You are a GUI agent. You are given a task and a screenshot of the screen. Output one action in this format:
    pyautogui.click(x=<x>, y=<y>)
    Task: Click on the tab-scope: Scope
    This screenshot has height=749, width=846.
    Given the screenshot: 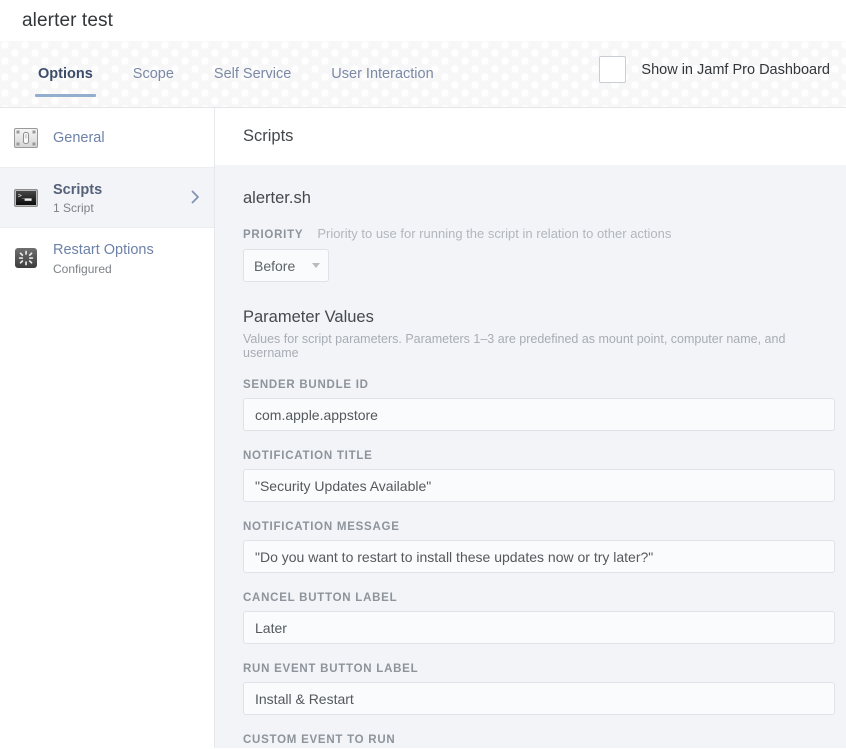 What is the action you would take?
    pyautogui.click(x=153, y=74)
    